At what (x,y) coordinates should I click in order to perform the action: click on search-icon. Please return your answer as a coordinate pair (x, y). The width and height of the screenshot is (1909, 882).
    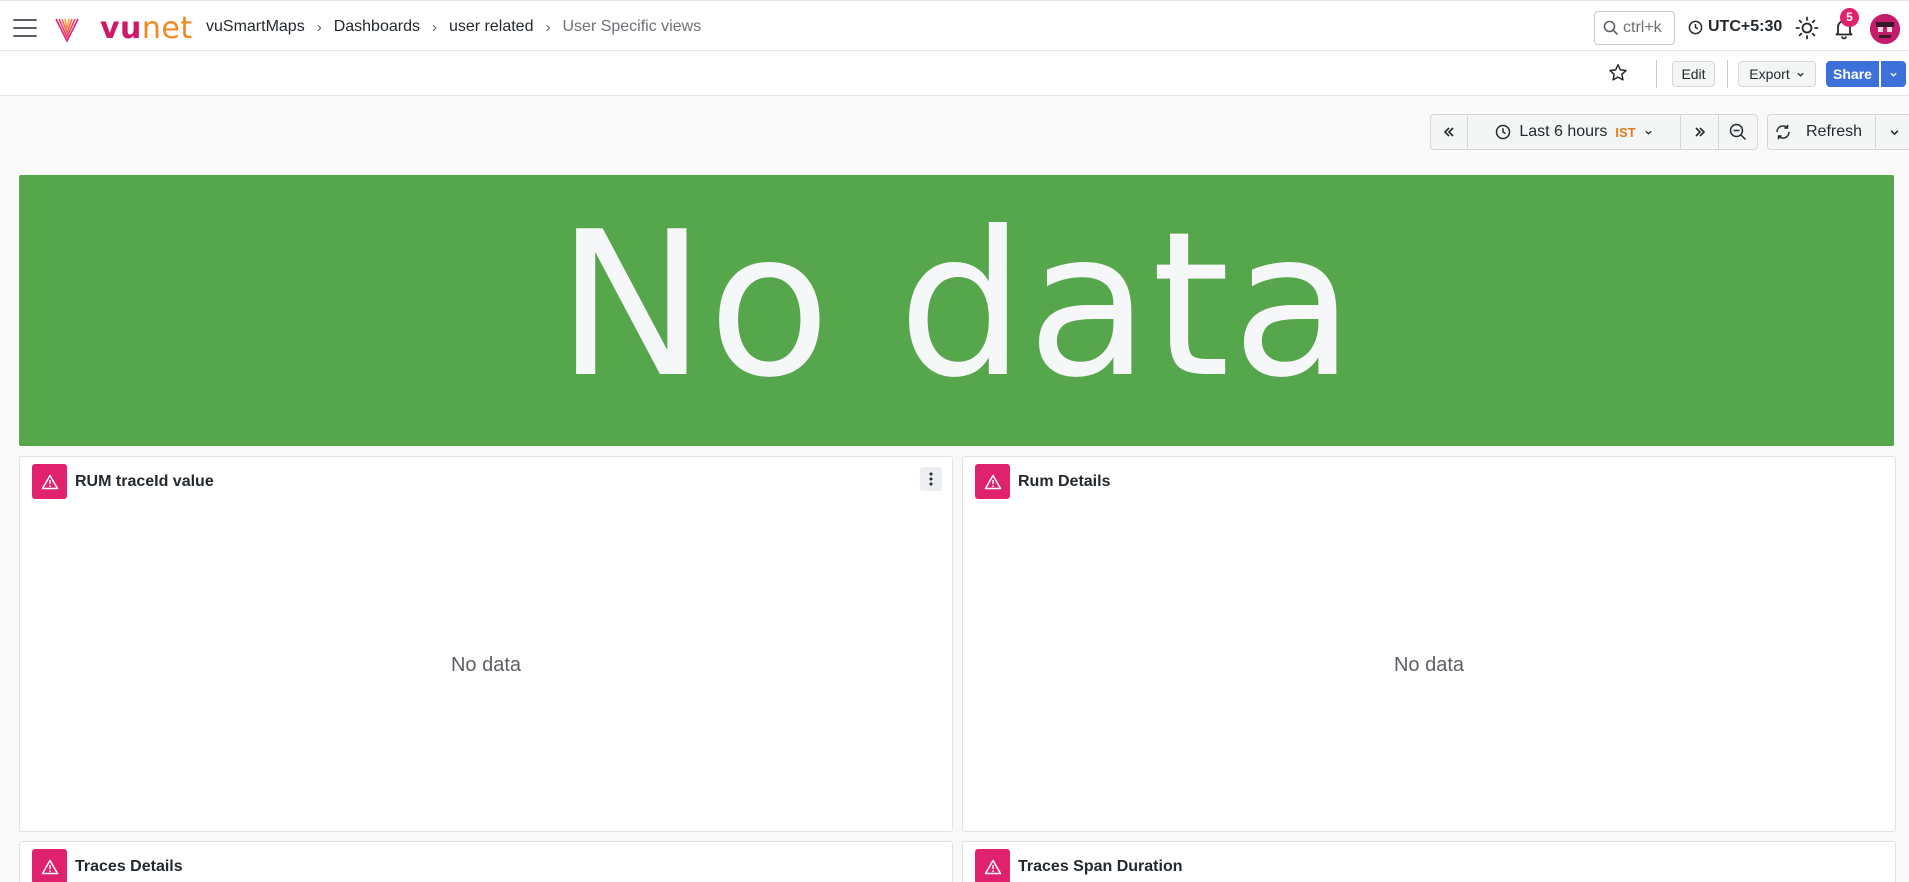
    Looking at the image, I should click on (1611, 28).